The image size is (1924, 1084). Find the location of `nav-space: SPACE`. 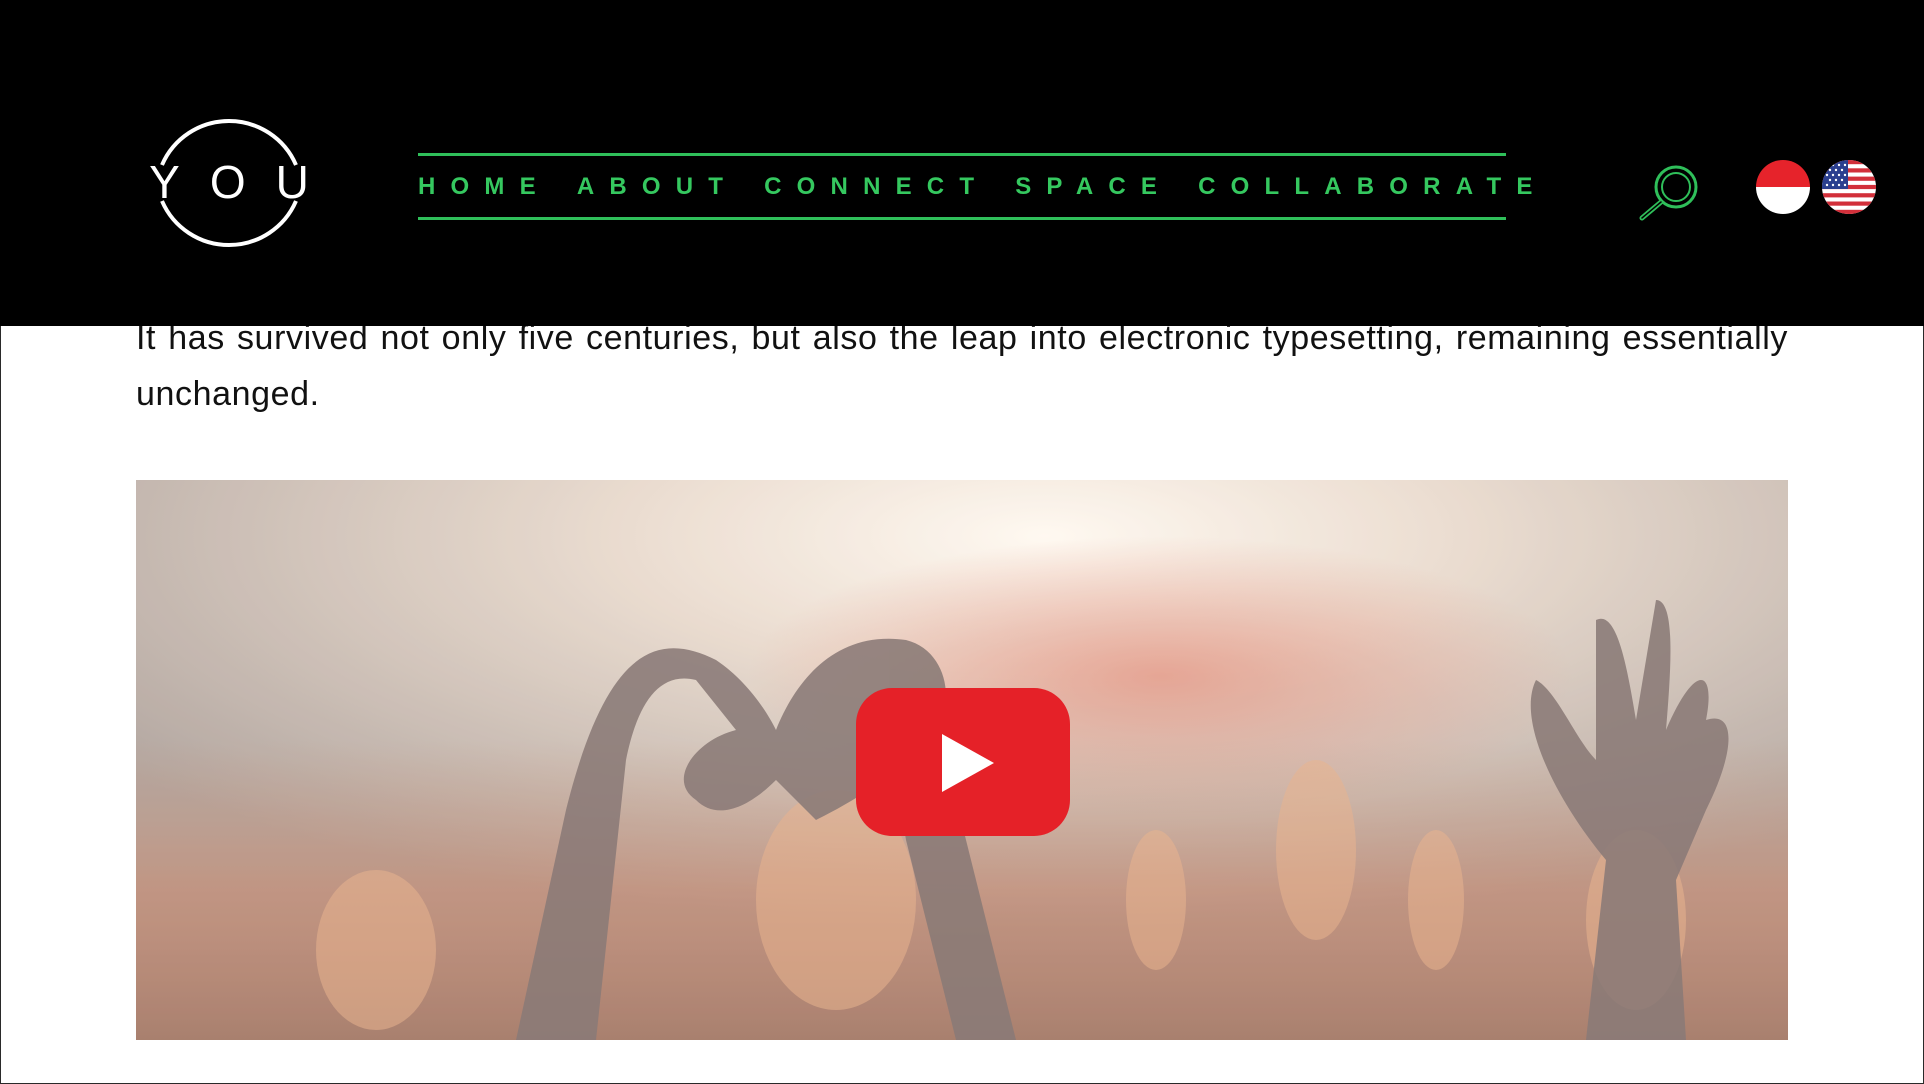

nav-space: SPACE is located at coordinates (1093, 187).